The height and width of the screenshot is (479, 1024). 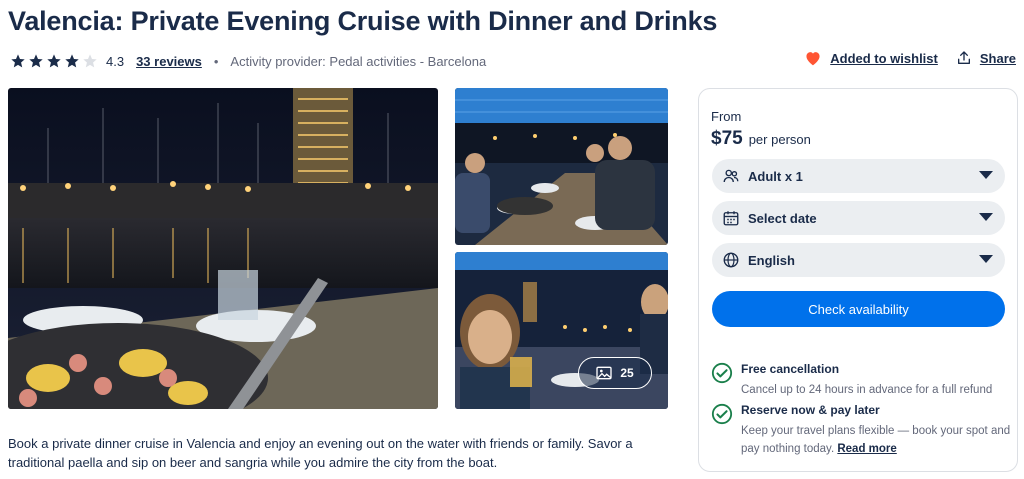 I want to click on page-actions: Added to wishlist Share, so click(x=910, y=58).